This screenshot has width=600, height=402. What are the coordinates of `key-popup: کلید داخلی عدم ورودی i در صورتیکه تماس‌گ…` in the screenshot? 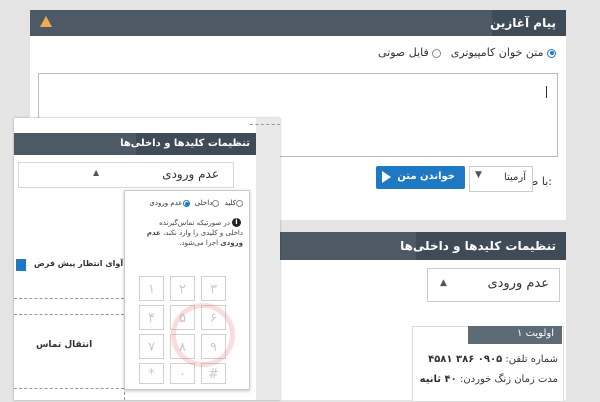 It's located at (187, 290).